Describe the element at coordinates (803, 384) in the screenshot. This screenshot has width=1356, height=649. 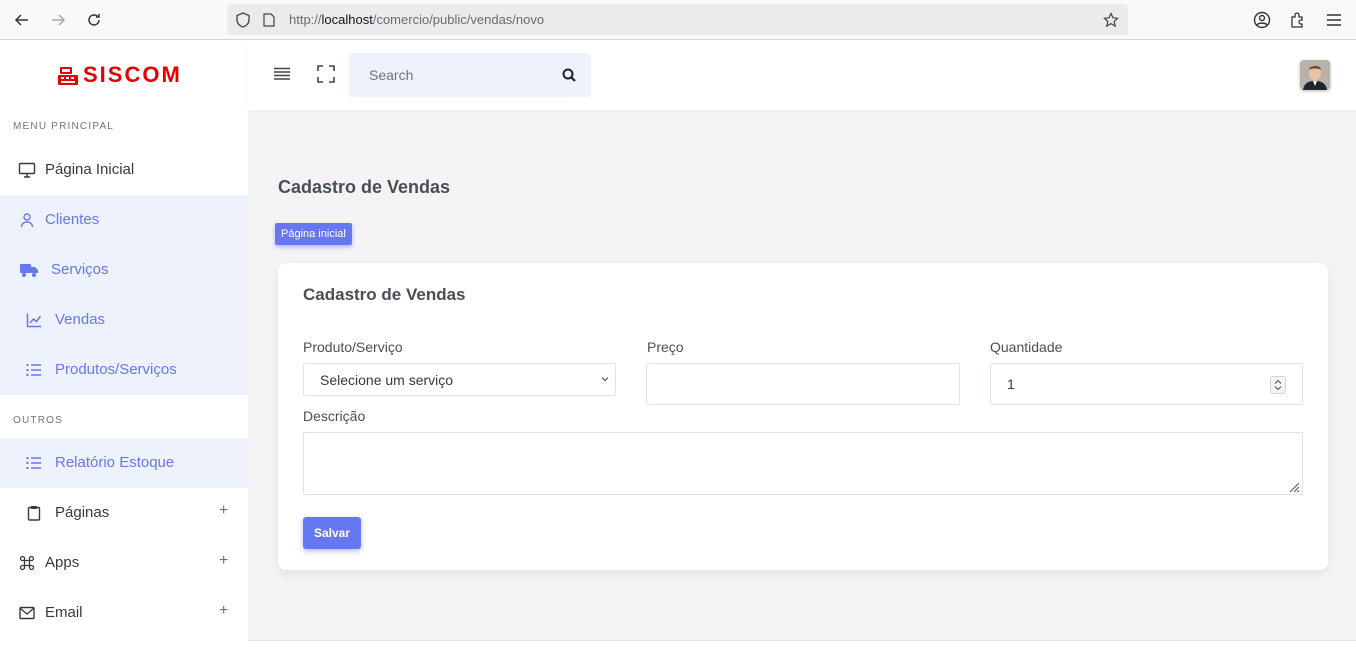
I see `price-input` at that location.